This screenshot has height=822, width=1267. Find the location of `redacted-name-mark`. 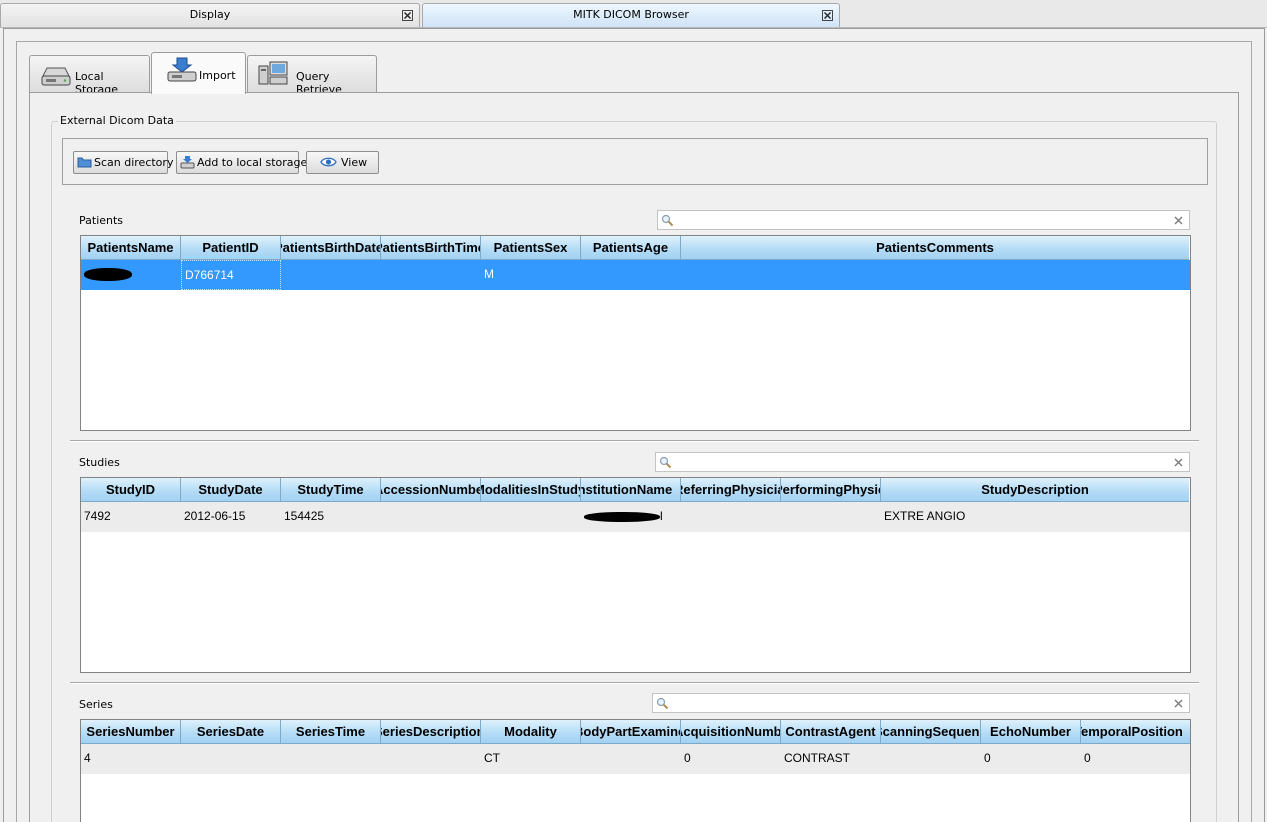

redacted-name-mark is located at coordinates (108, 275).